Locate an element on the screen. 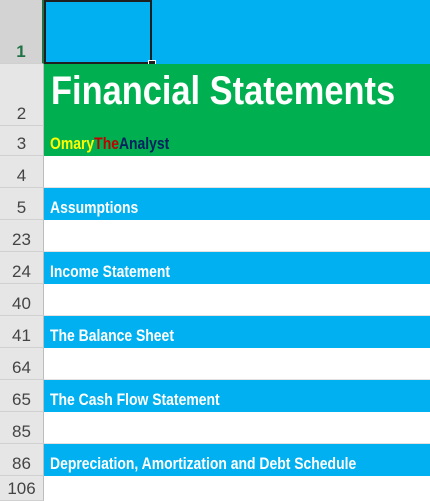 The width and height of the screenshot is (430, 501). row-number: 2 is located at coordinates (21, 113).